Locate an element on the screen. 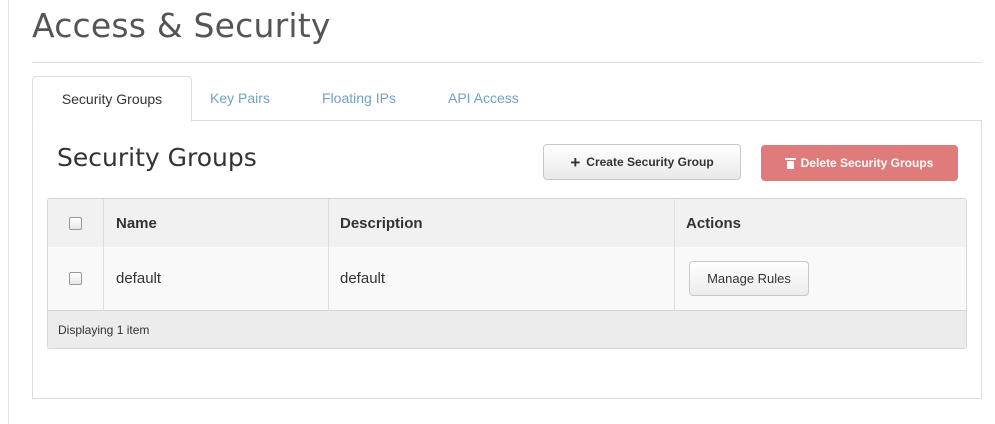 The image size is (995, 424). tab-api-access: API Access is located at coordinates (483, 98).